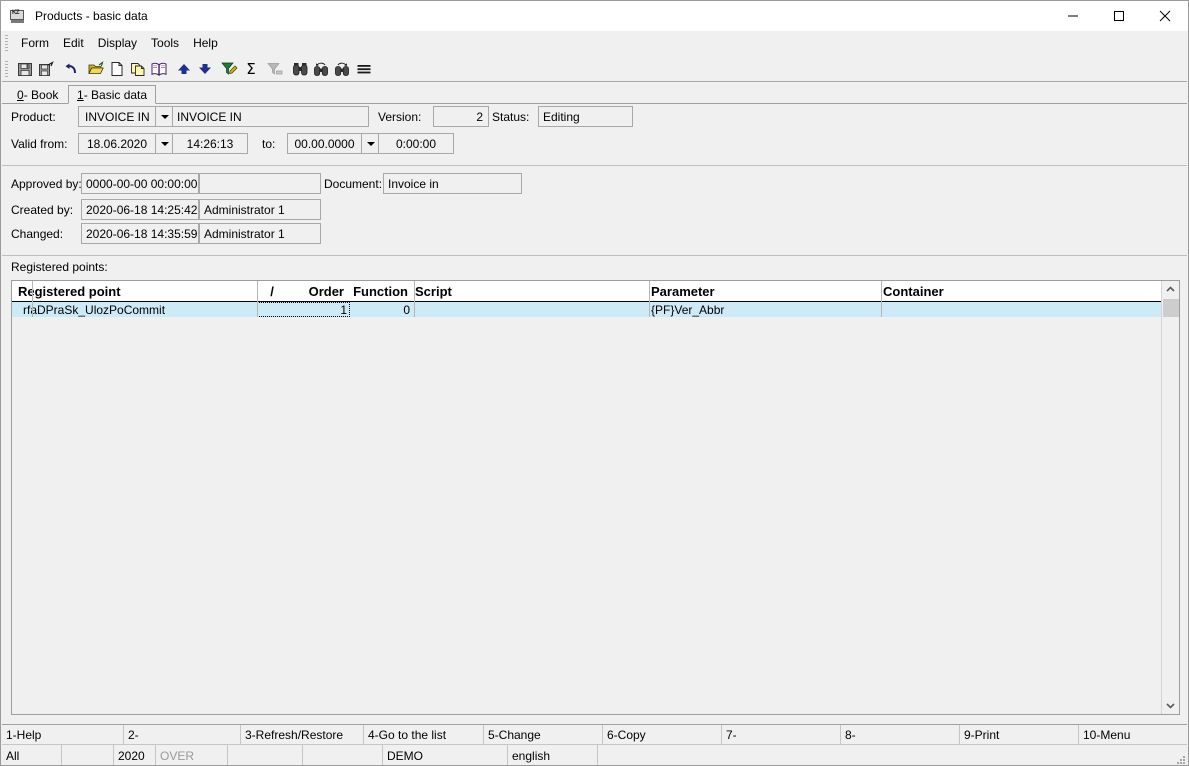 The image size is (1189, 766). Describe the element at coordinates (70, 69) in the screenshot. I see `undo-icon` at that location.